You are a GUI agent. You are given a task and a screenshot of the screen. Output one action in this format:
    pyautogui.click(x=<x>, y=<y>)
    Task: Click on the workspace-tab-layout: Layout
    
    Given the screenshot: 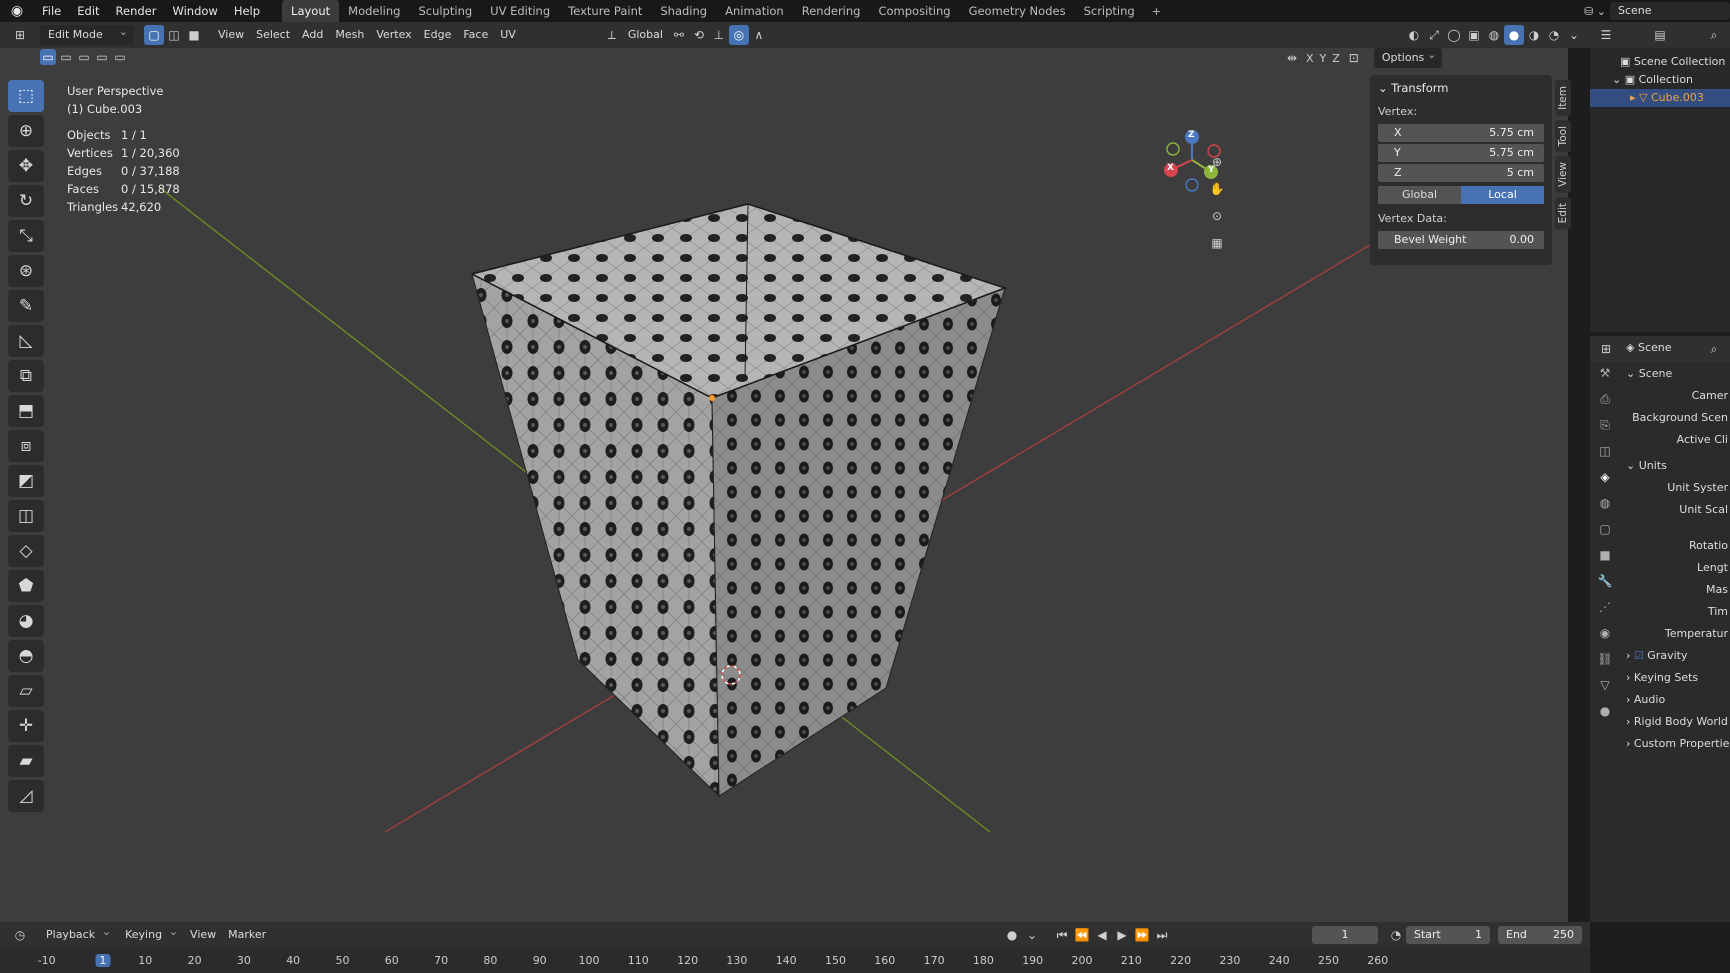 What is the action you would take?
    pyautogui.click(x=311, y=11)
    